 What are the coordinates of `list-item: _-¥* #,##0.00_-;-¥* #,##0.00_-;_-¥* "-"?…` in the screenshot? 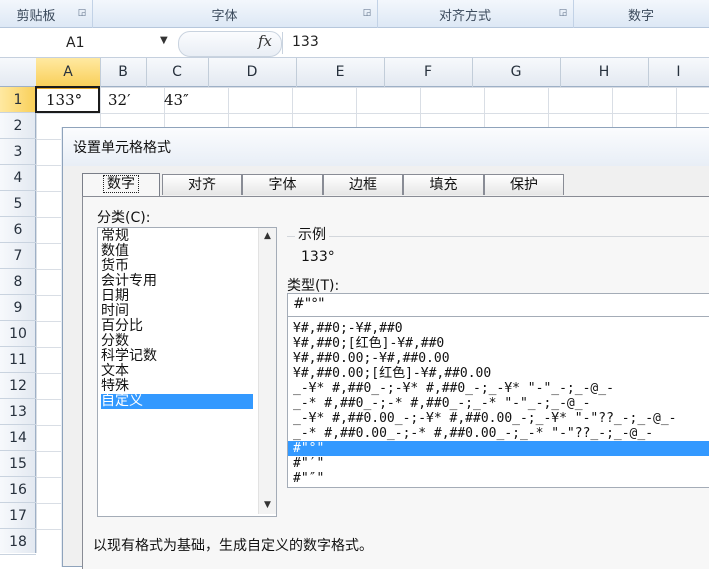 It's located at (498, 418).